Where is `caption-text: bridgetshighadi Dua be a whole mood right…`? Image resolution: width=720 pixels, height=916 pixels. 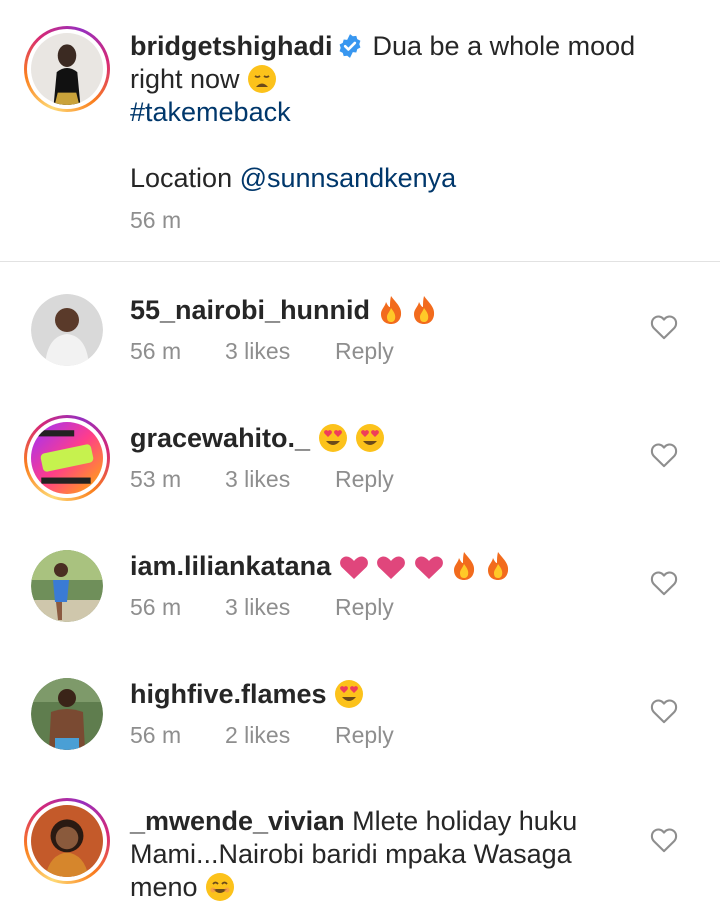 caption-text: bridgetshighadi Dua be a whole mood right… is located at coordinates (410, 112).